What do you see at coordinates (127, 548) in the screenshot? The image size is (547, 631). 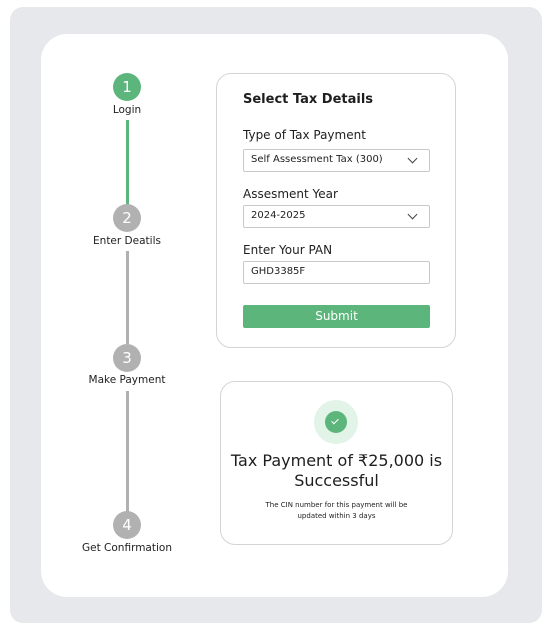 I see `step-4-label: Get Confirmation` at bounding box center [127, 548].